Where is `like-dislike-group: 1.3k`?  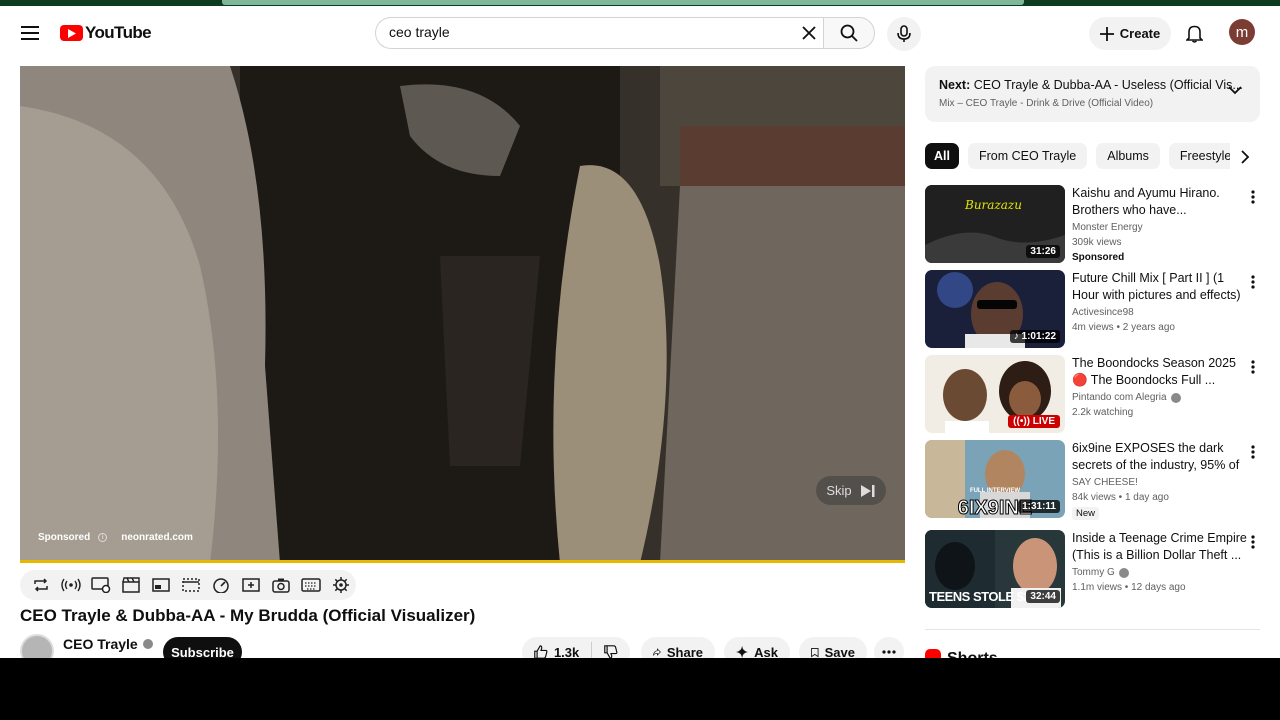
like-dislike-group: 1.3k is located at coordinates (576, 647).